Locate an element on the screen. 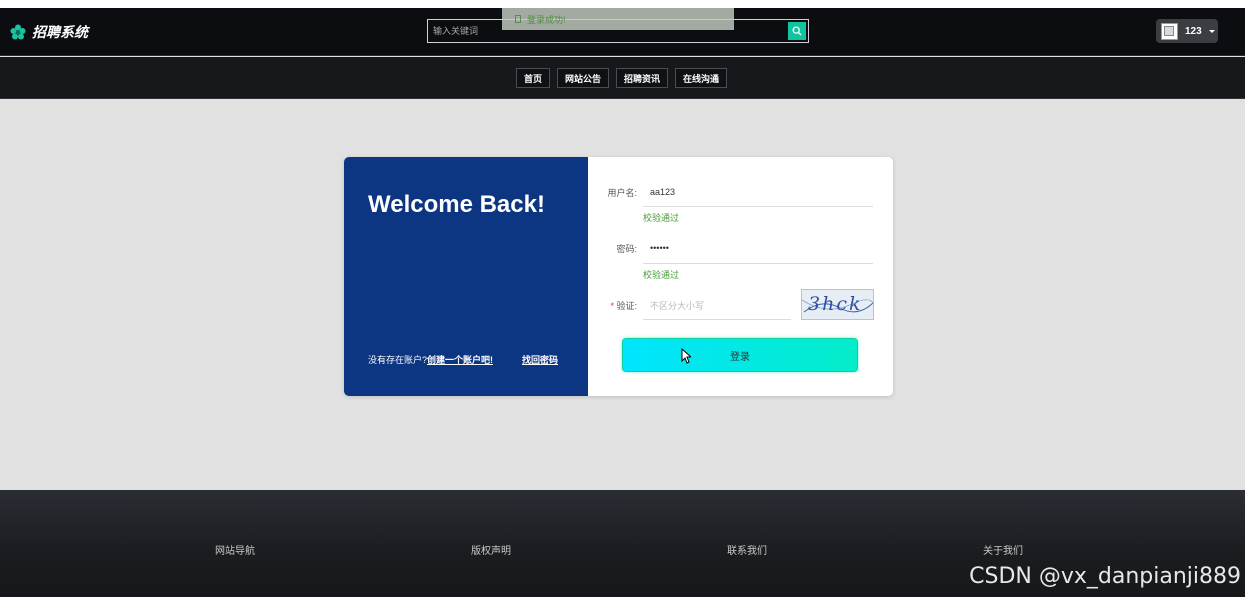 Image resolution: width=1245 pixels, height=597 pixels. broken-image-icon is located at coordinates (1169, 31).